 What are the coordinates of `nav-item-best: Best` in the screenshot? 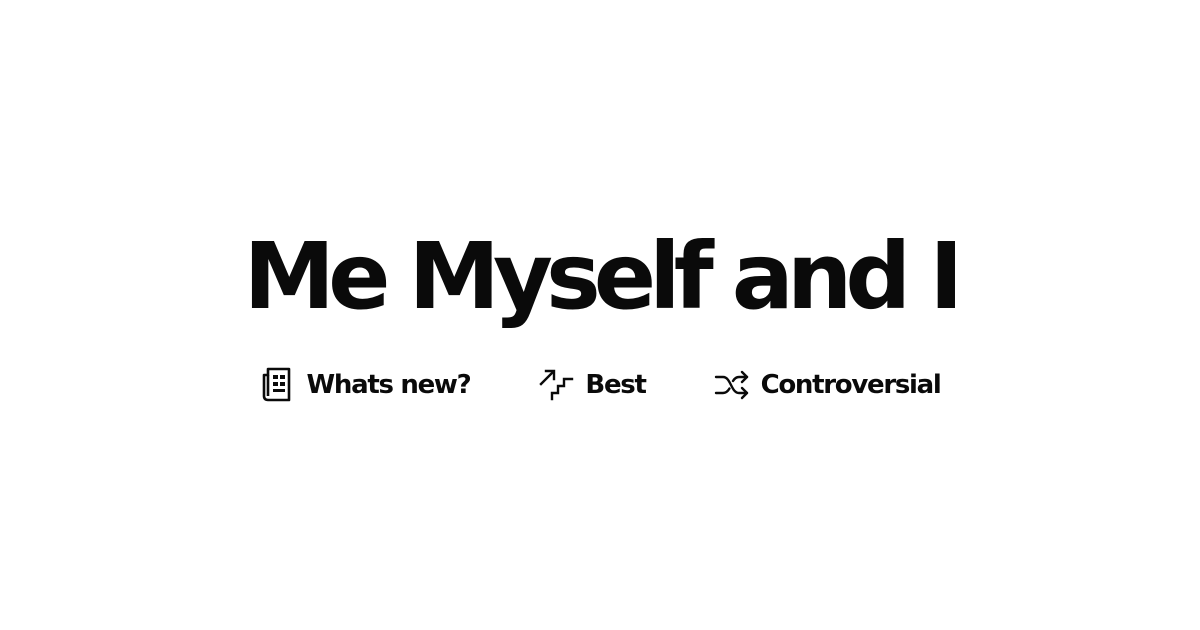 It's located at (592, 385).